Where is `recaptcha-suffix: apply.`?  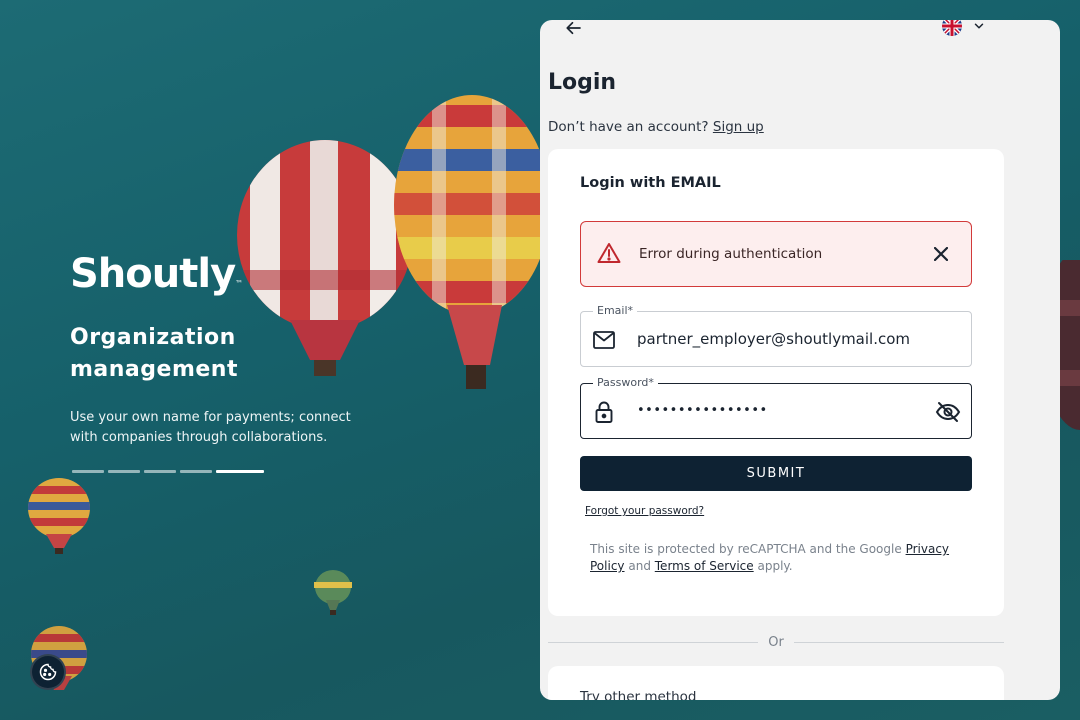 recaptcha-suffix: apply. is located at coordinates (775, 566).